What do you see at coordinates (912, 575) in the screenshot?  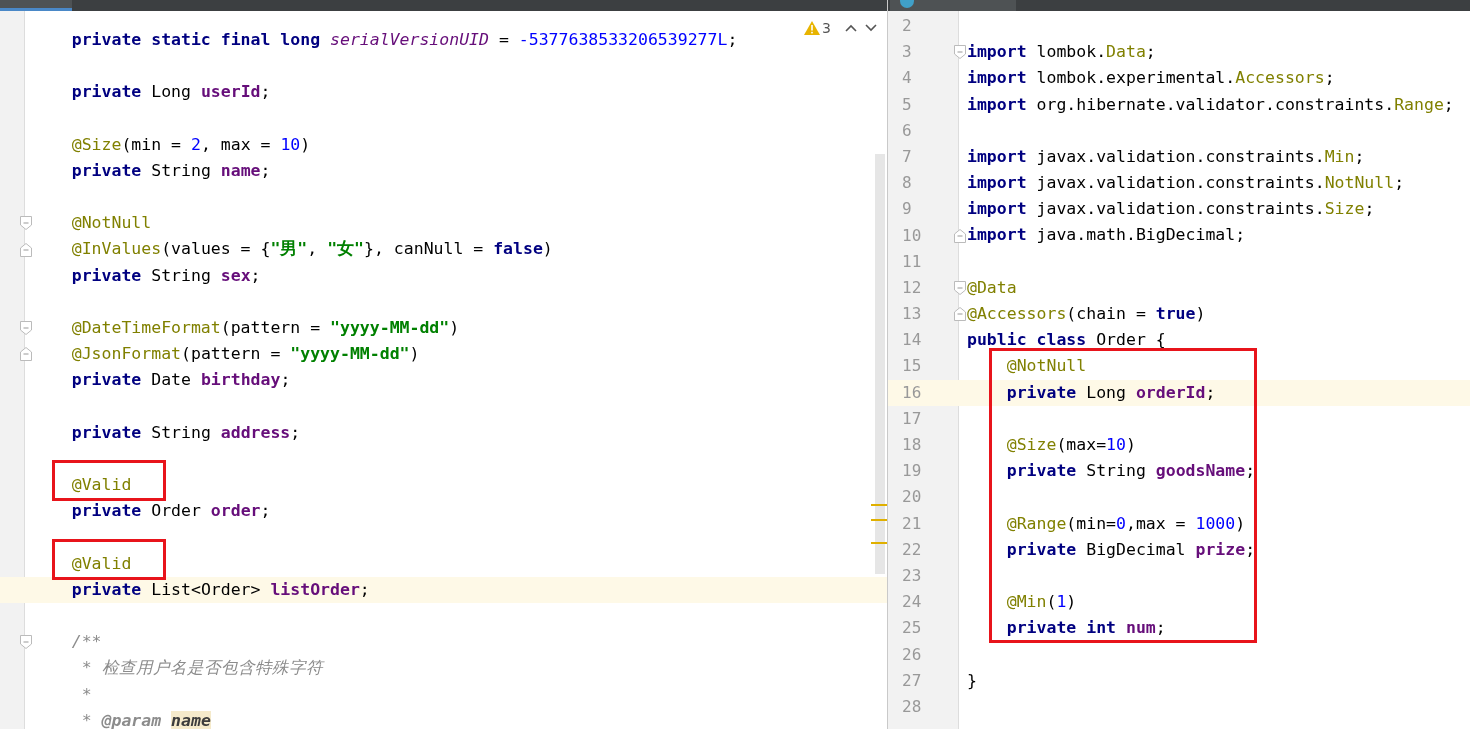 I see `line-number: 23` at bounding box center [912, 575].